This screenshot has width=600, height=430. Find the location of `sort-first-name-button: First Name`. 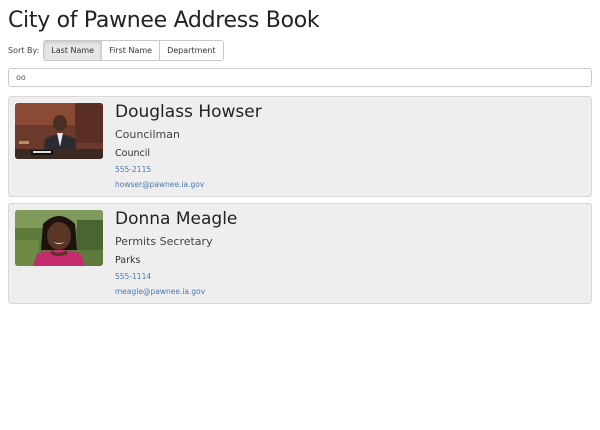

sort-first-name-button: First Name is located at coordinates (131, 50).